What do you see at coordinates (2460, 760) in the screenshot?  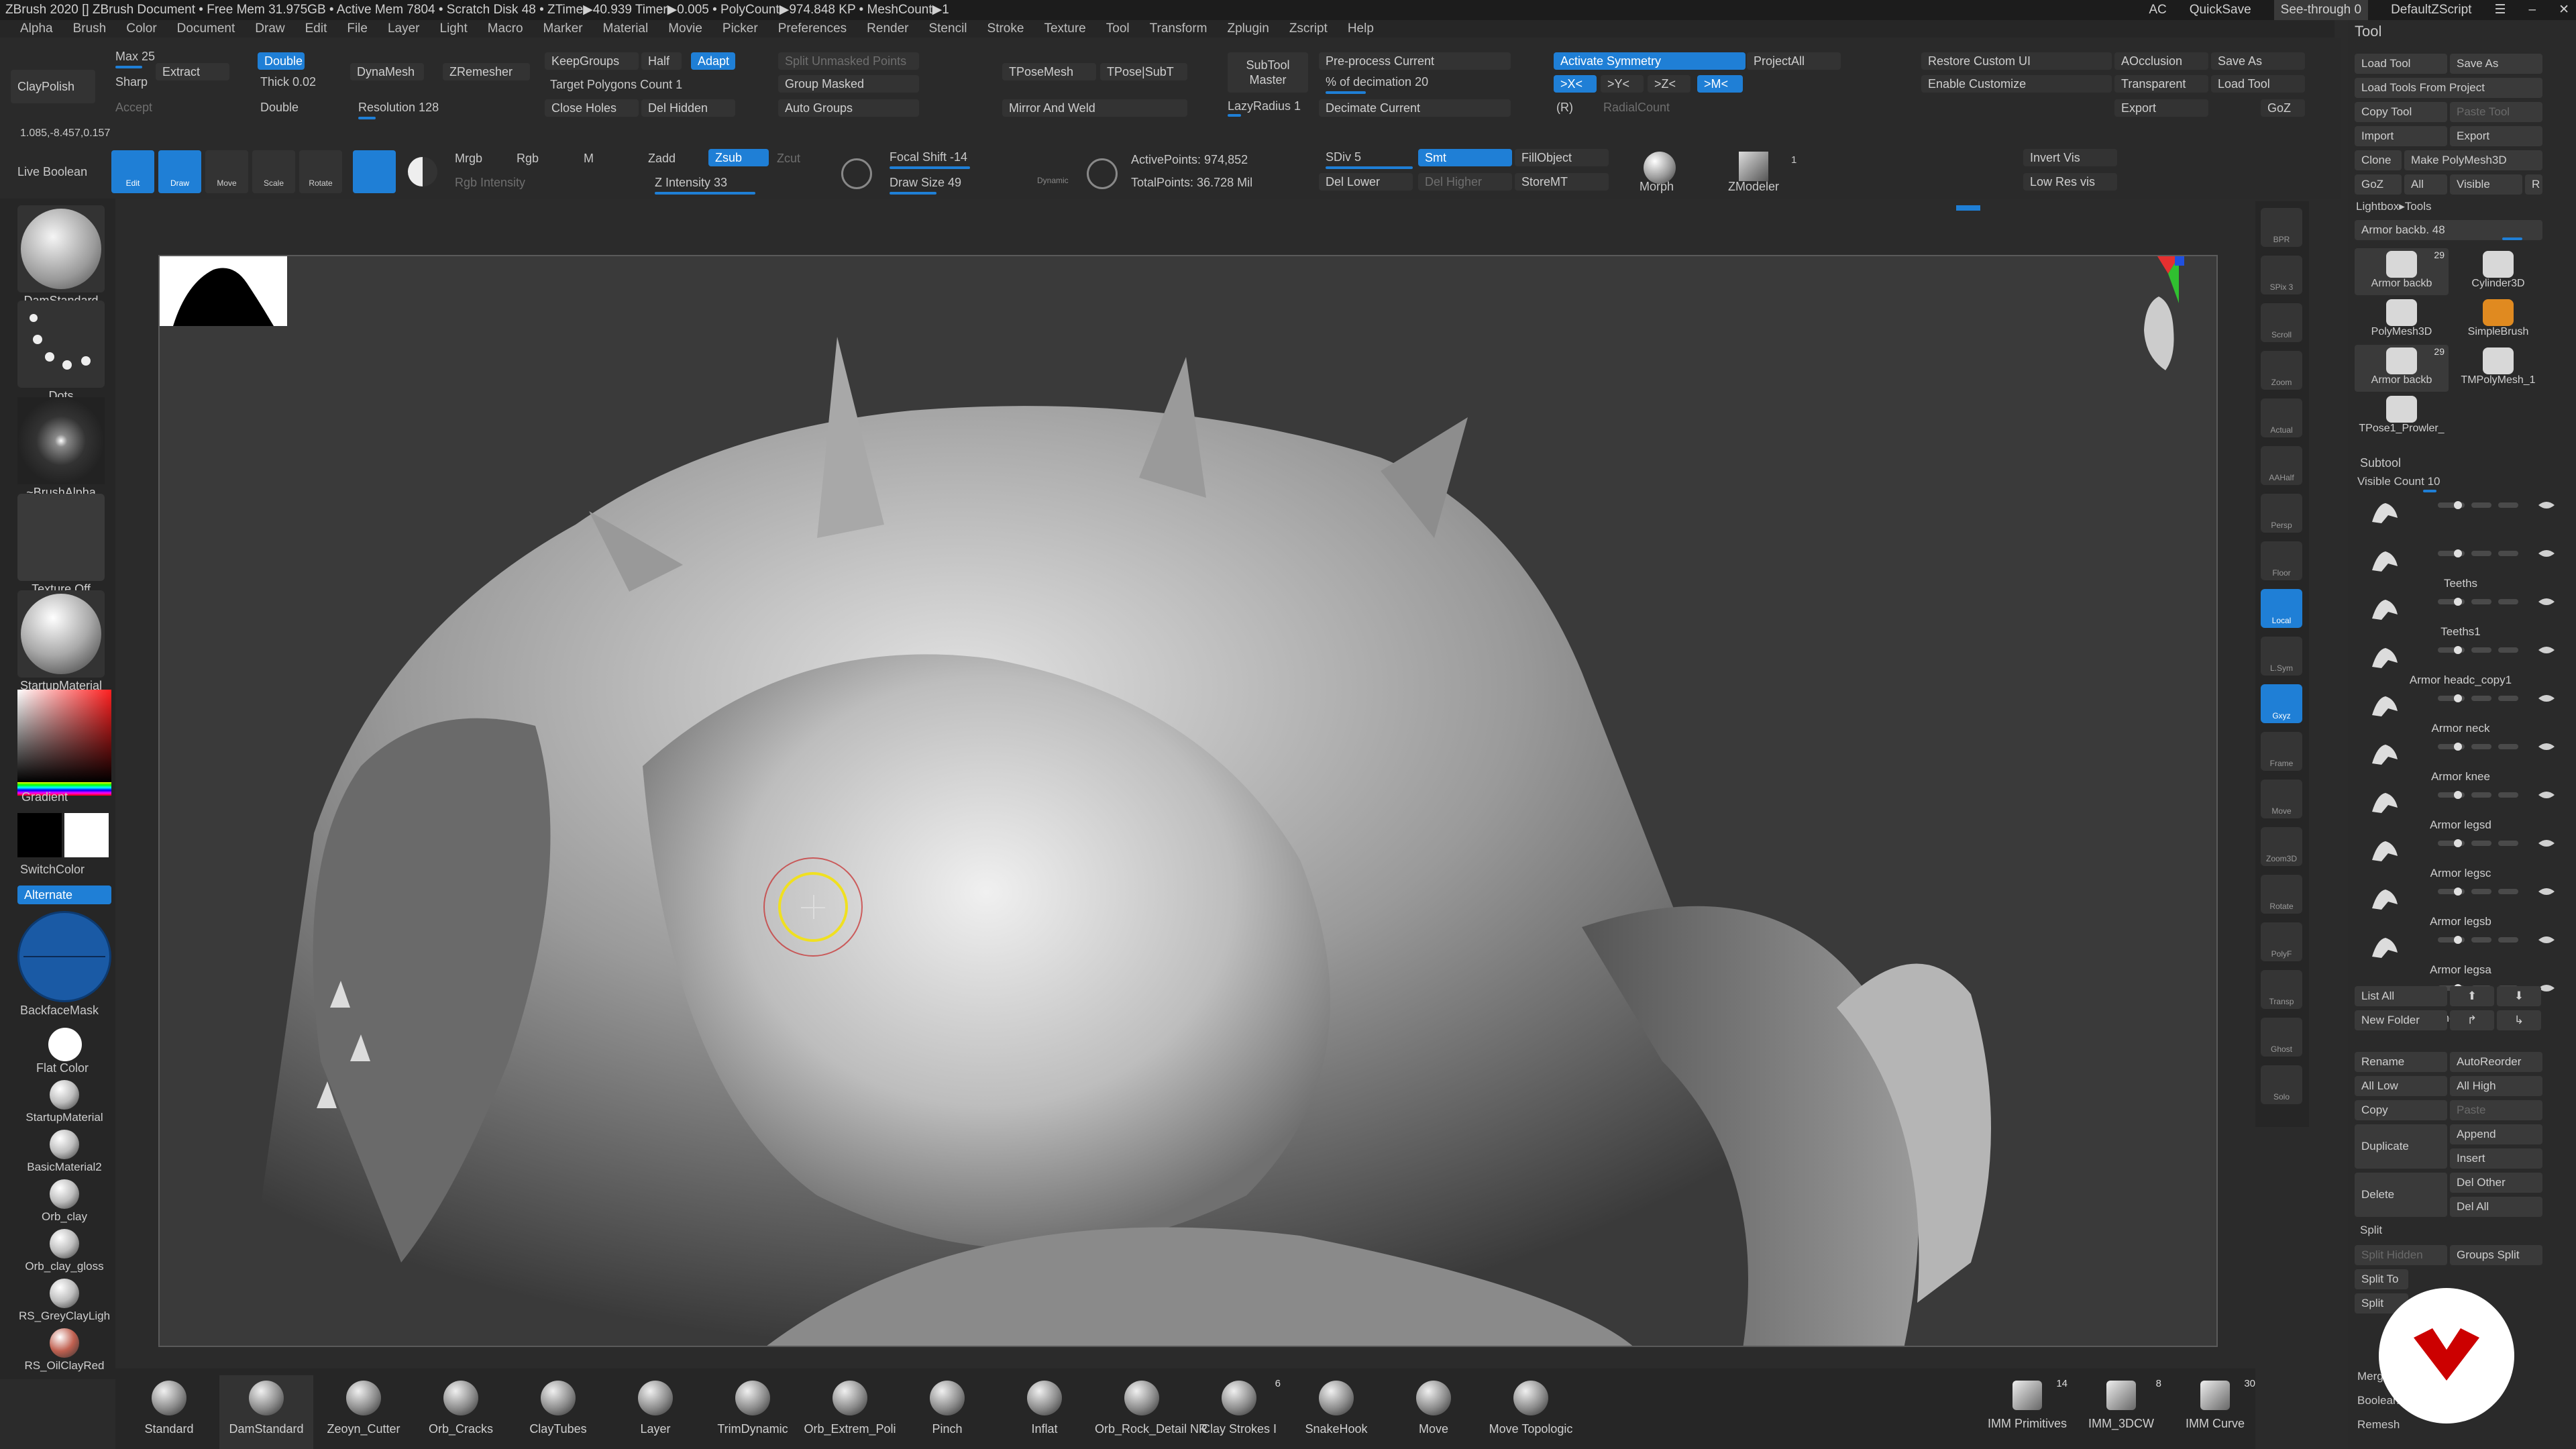 I see `subtool-row: Armor knee` at bounding box center [2460, 760].